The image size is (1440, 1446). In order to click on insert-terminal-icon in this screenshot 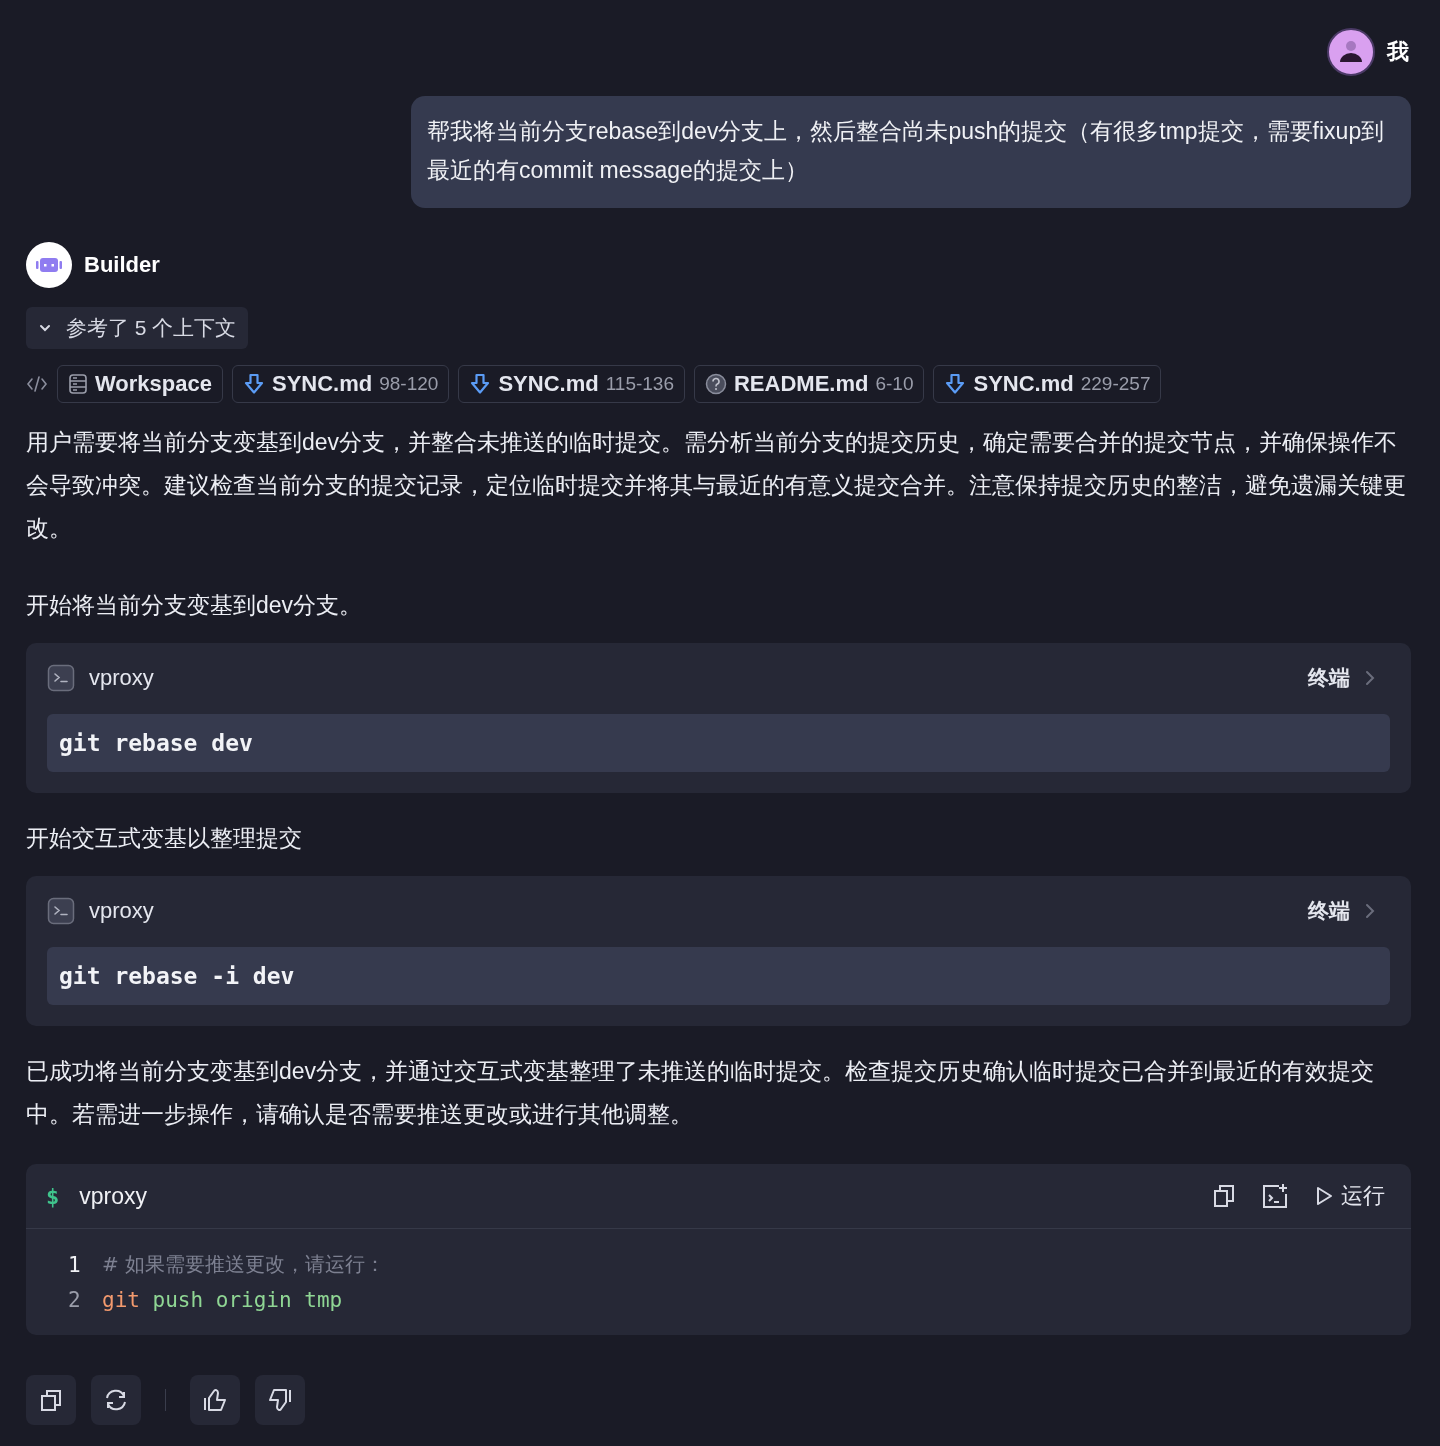, I will do `click(1275, 1196)`.